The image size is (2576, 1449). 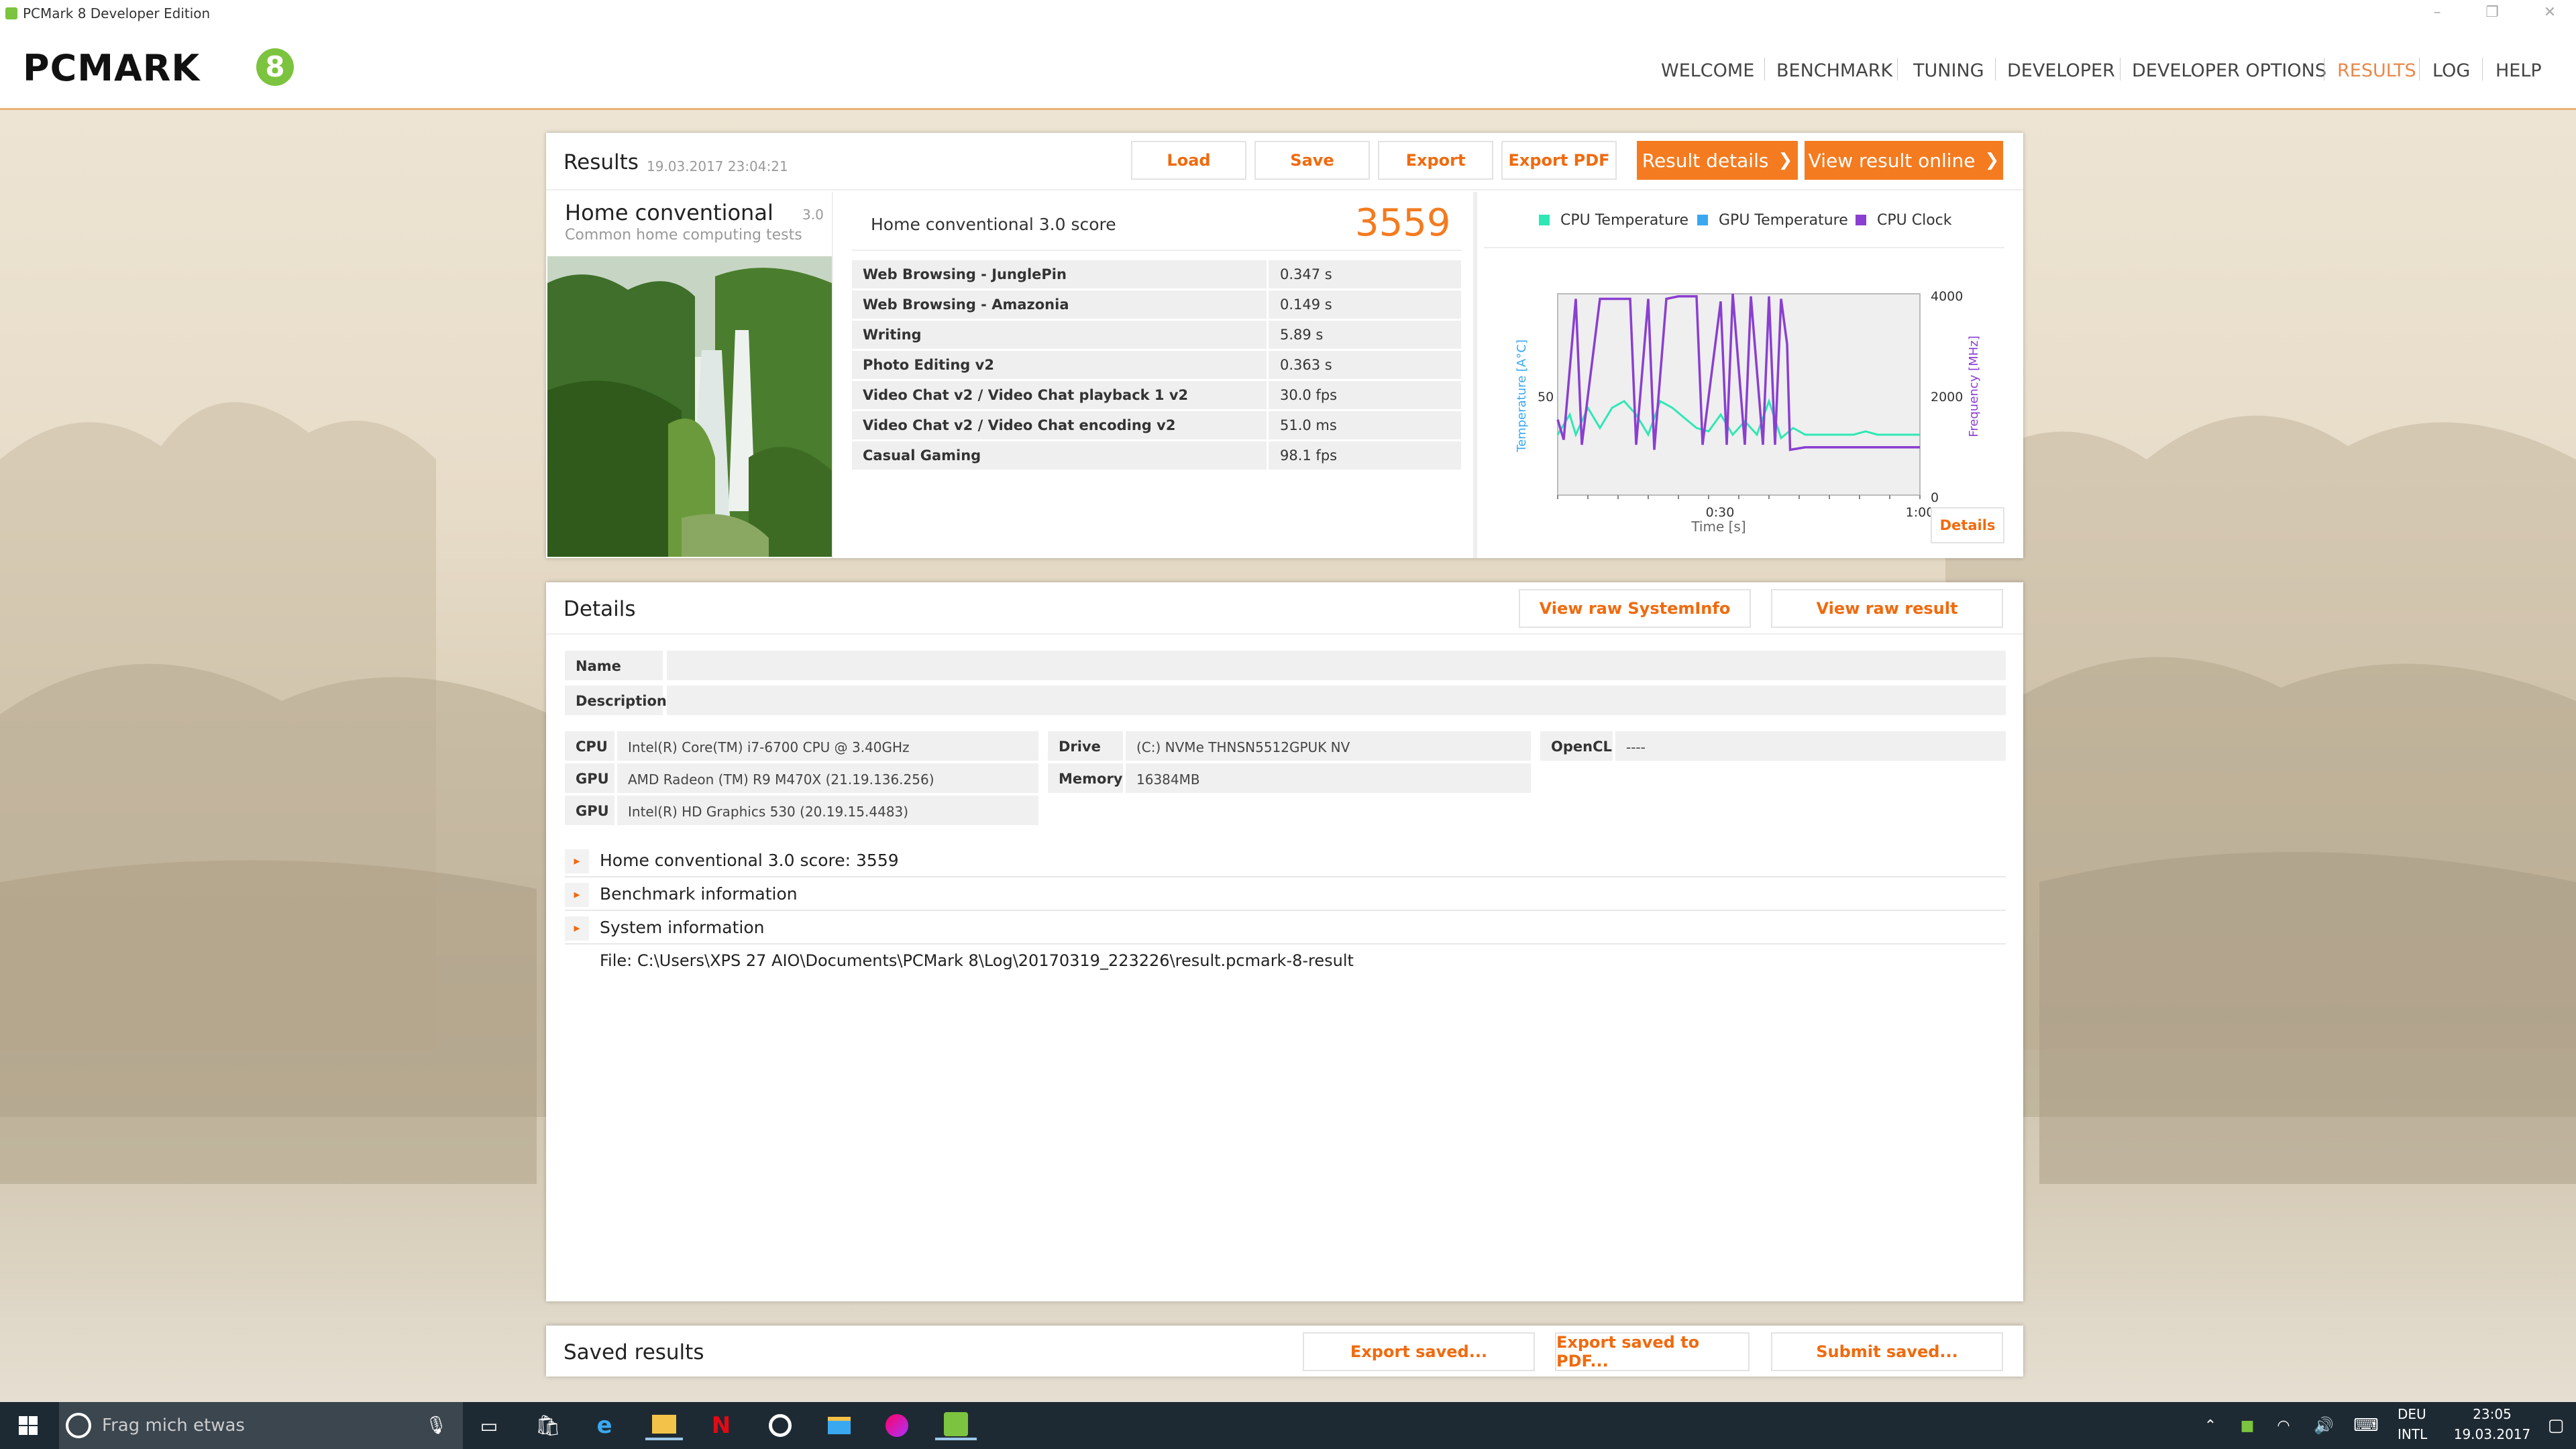 I want to click on legend-cpu-temp: CPU Temperature, so click(x=1624, y=220).